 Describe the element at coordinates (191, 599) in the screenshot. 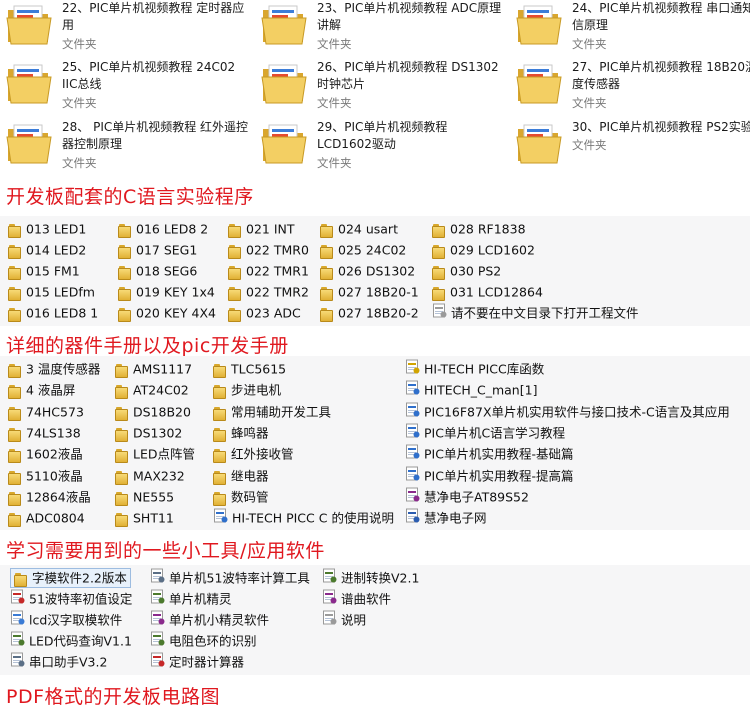

I see `tool-item: 单片机精灵` at that location.